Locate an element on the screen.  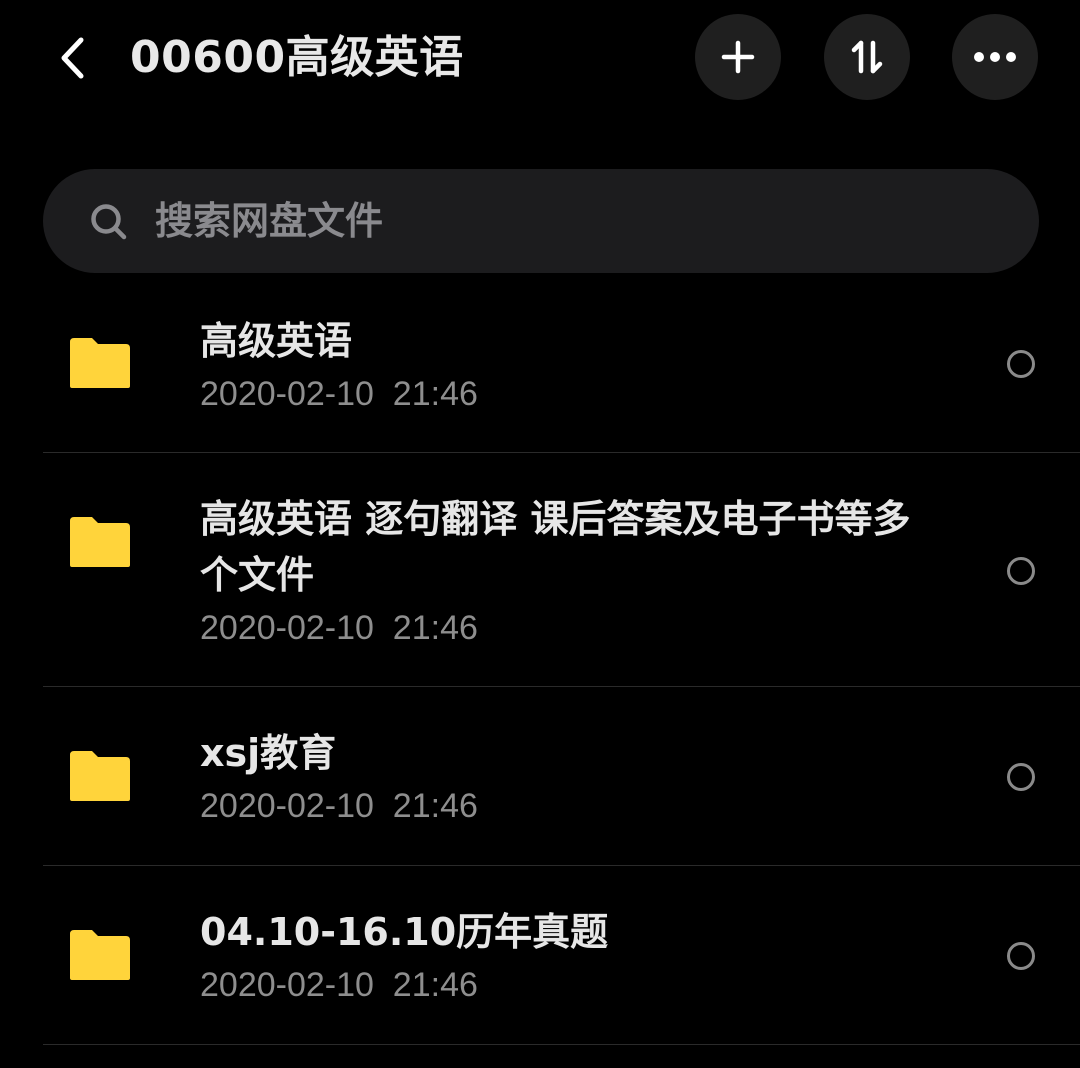
divider is located at coordinates (561, 1044).